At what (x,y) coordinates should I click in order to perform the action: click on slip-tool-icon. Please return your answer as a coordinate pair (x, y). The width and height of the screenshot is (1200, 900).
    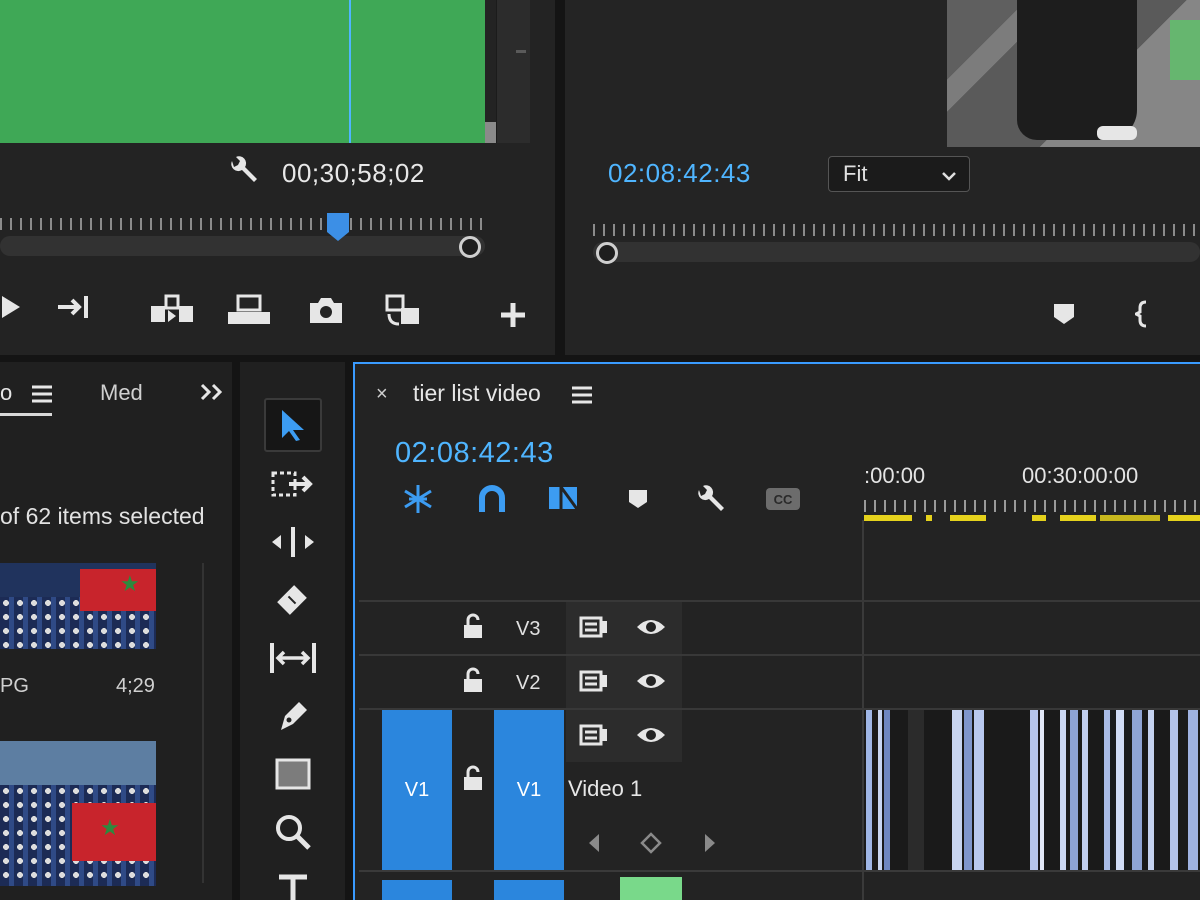
    Looking at the image, I should click on (293, 658).